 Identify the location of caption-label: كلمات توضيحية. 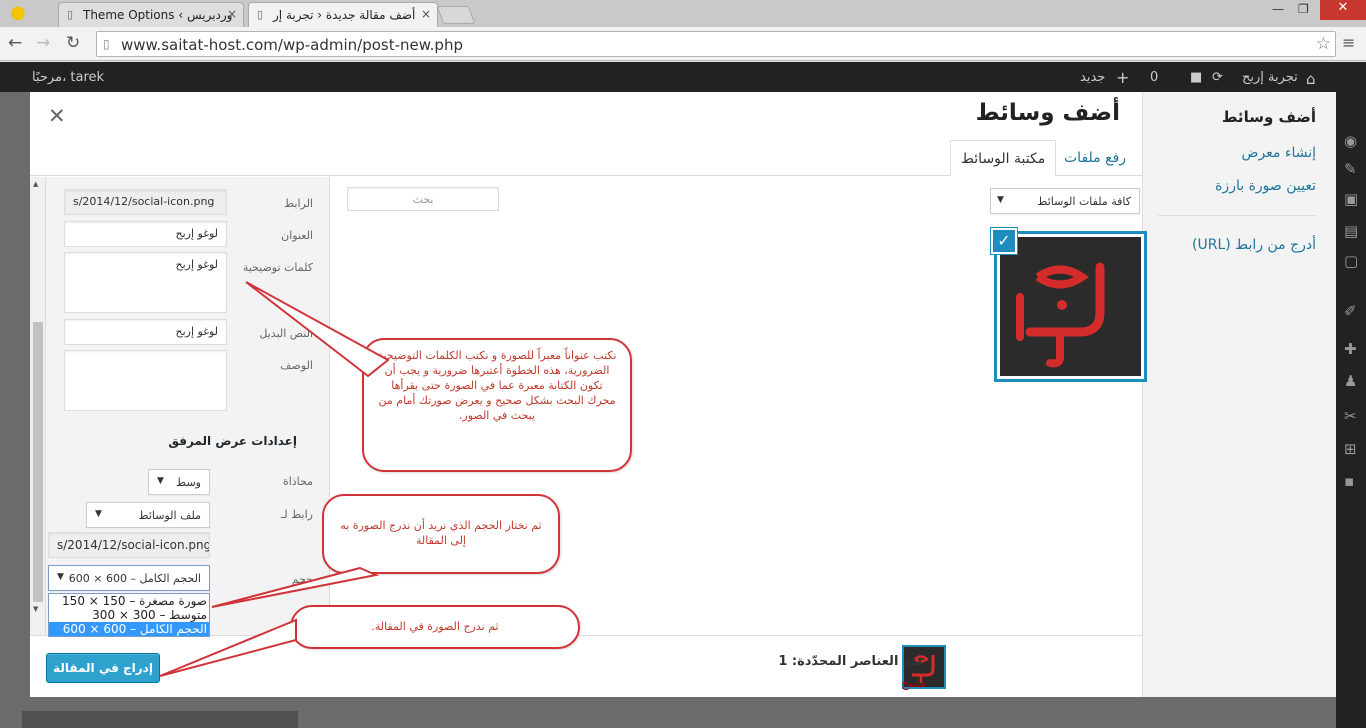
(277, 267).